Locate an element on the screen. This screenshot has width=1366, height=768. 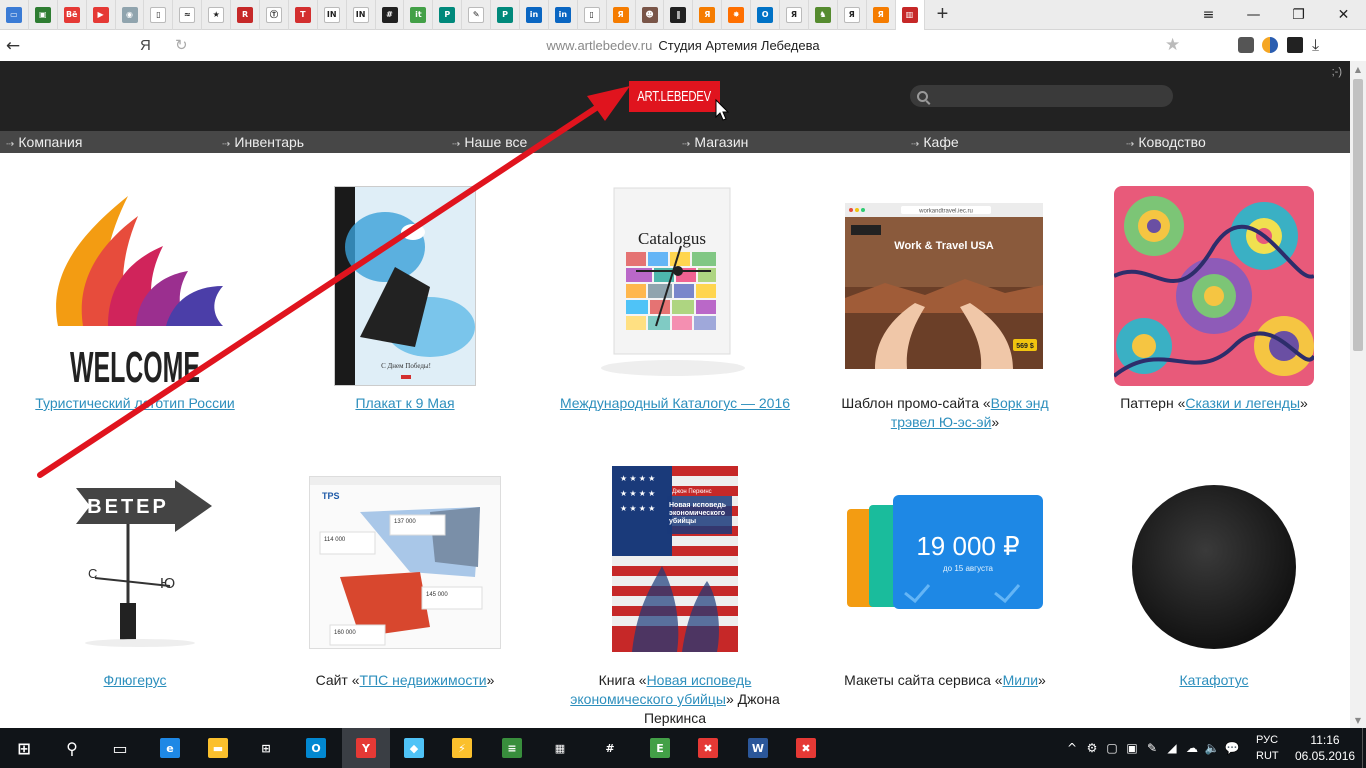
link-katafotus: Катафотус is located at coordinates (1213, 680).